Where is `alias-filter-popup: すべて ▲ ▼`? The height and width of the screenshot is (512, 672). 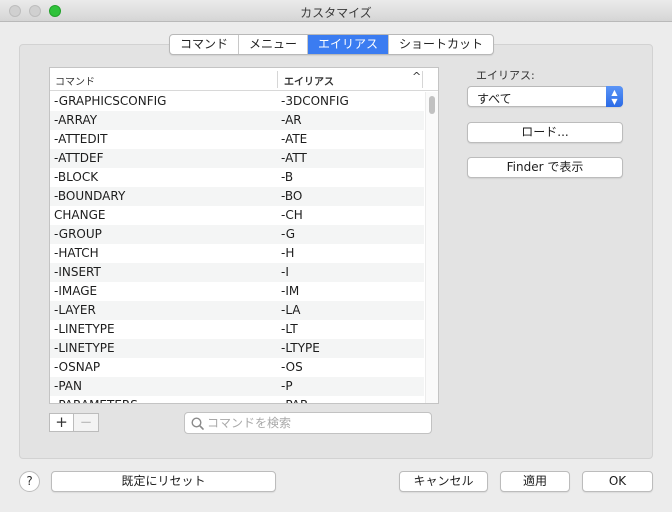
alias-filter-popup: すべて ▲ ▼ is located at coordinates (545, 96).